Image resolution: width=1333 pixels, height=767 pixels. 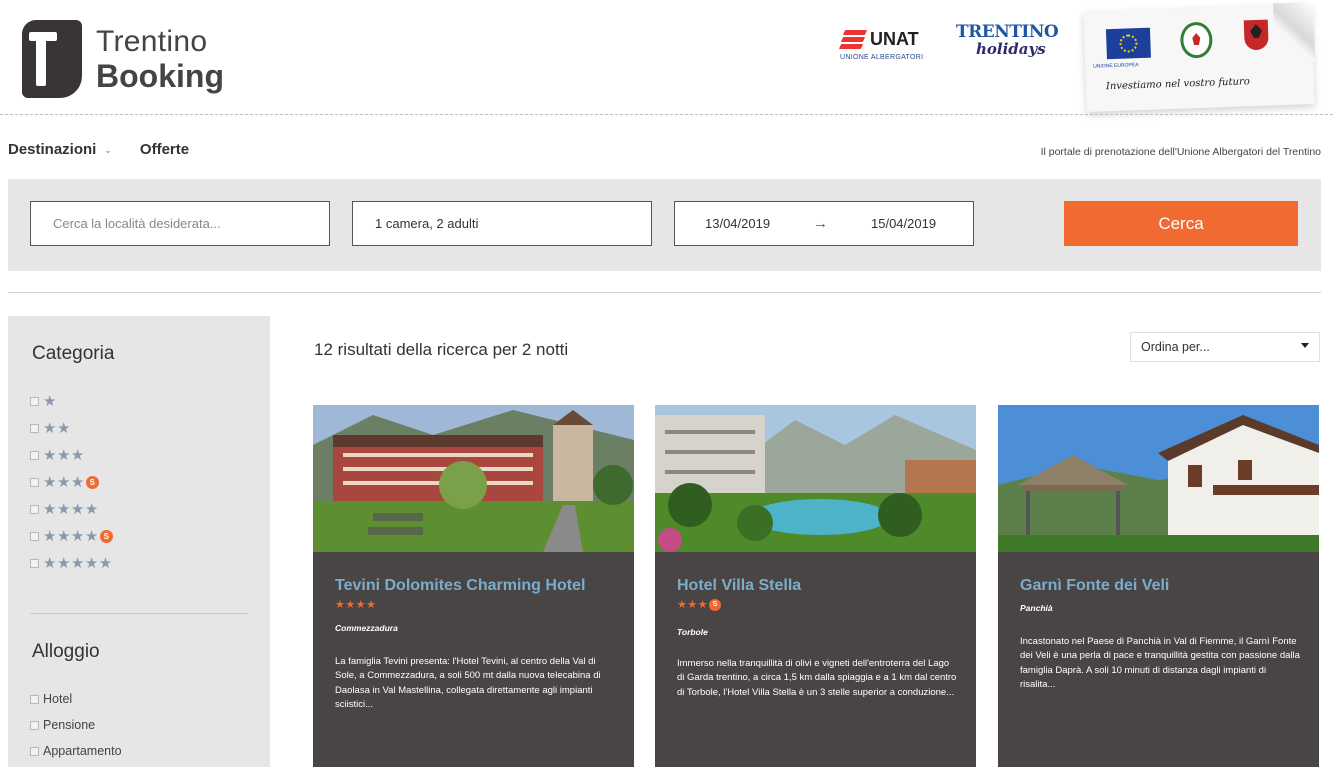 What do you see at coordinates (738, 223) in the screenshot?
I see `checkin-date: 13/04/2019` at bounding box center [738, 223].